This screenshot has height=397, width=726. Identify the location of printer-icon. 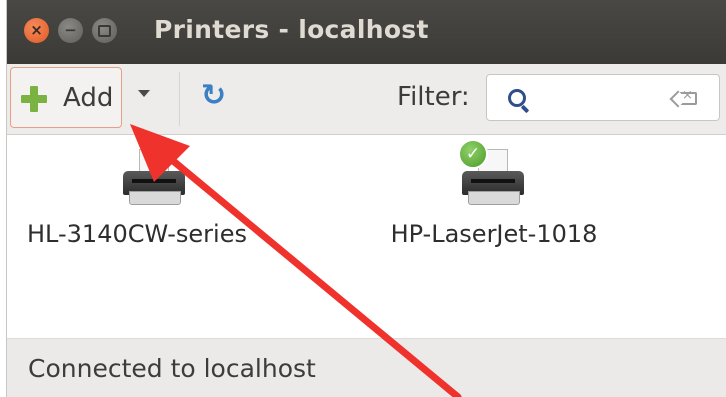
(156, 178).